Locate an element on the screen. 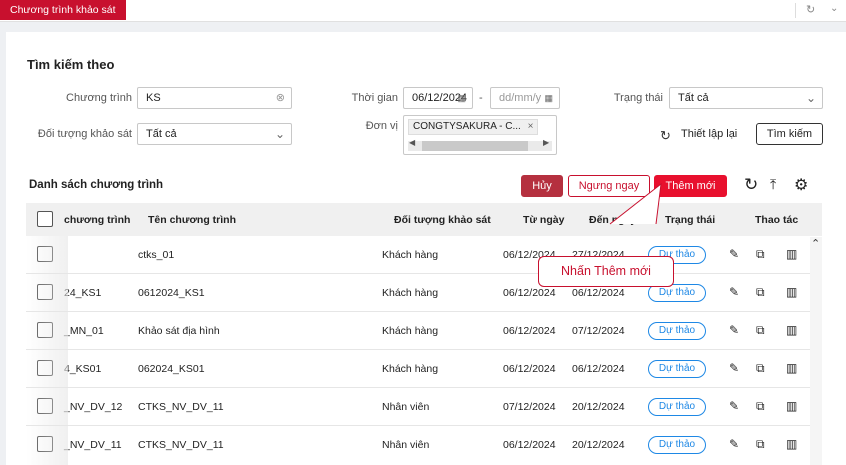 This screenshot has height=465, width=846. stop-button: Ngưng ngay is located at coordinates (609, 186).